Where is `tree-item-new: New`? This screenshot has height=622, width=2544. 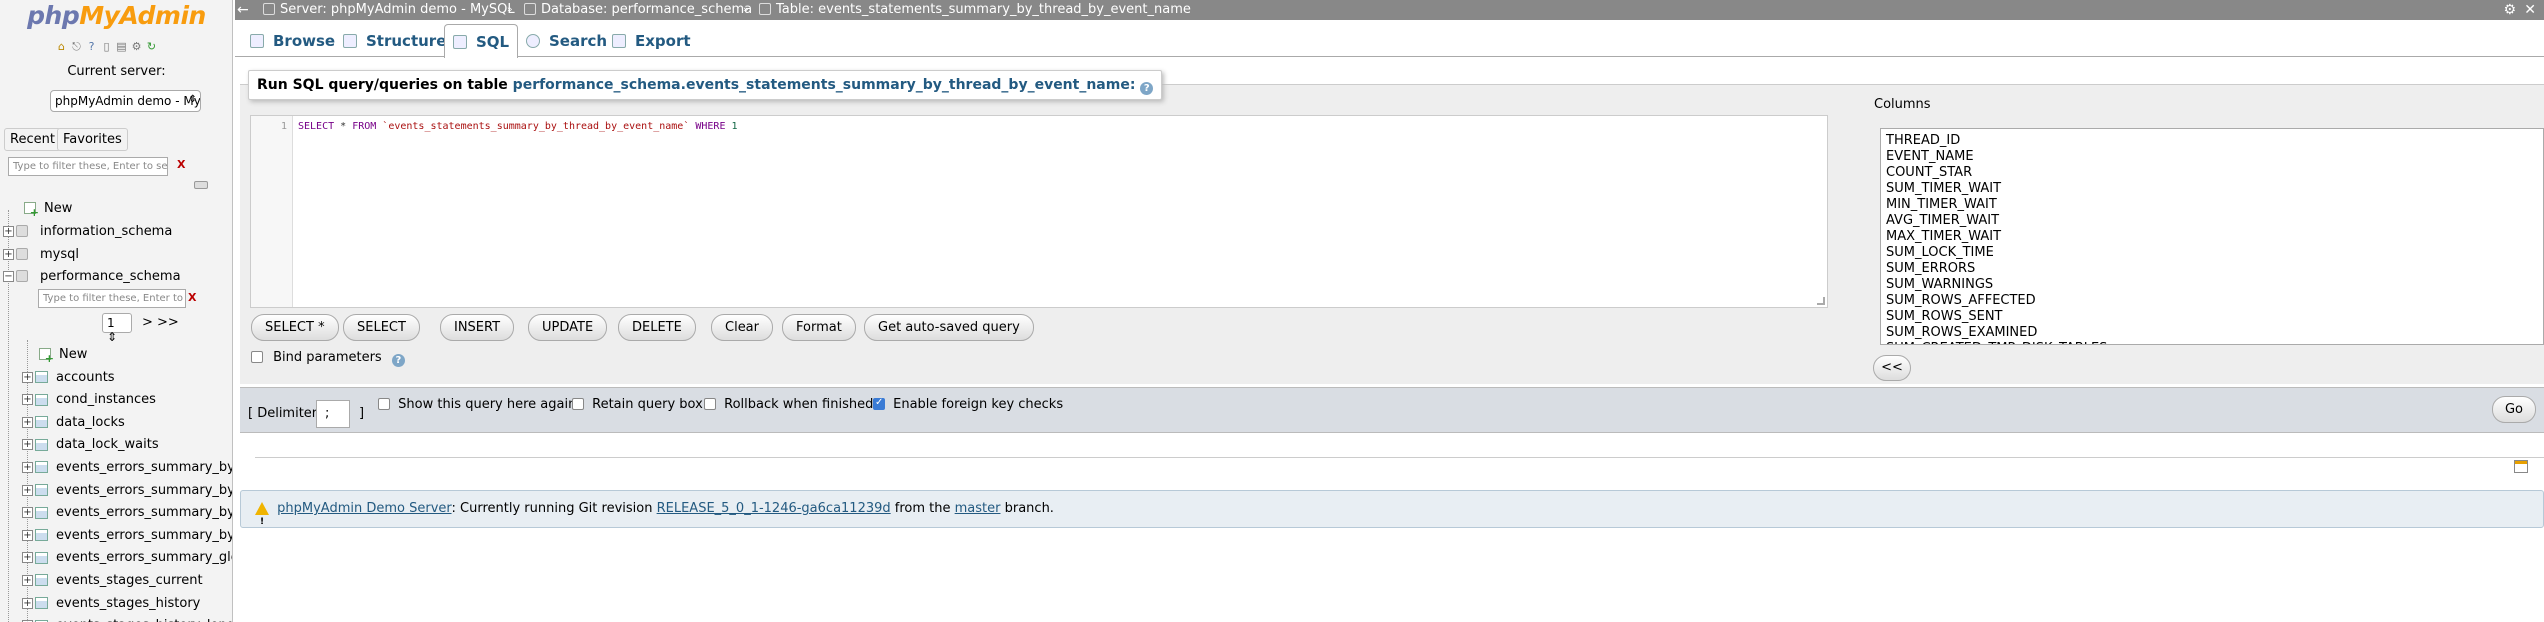
tree-item-new: New is located at coordinates (40, 208).